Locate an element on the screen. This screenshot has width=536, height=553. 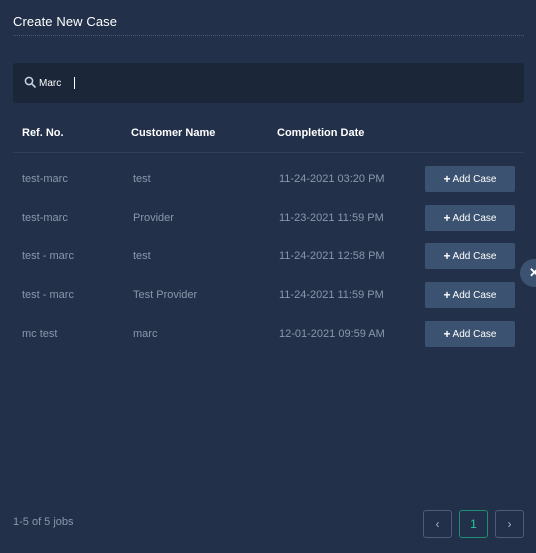
date-cell: 11-23-2021 11:59 PM is located at coordinates (331, 218).